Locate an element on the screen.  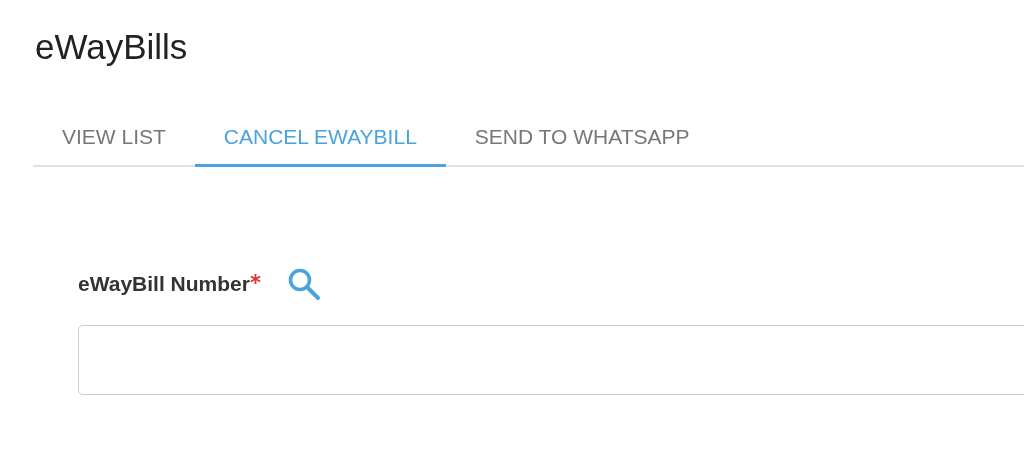
field-label: eWayBill Number is located at coordinates (164, 283).